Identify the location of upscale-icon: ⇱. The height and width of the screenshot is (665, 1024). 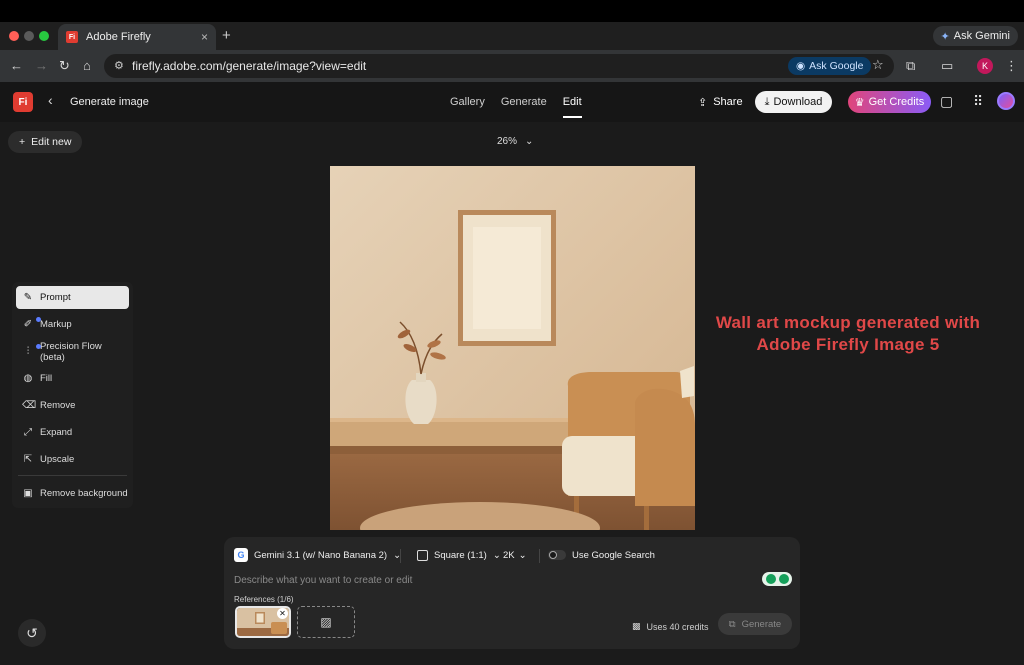
(28, 459).